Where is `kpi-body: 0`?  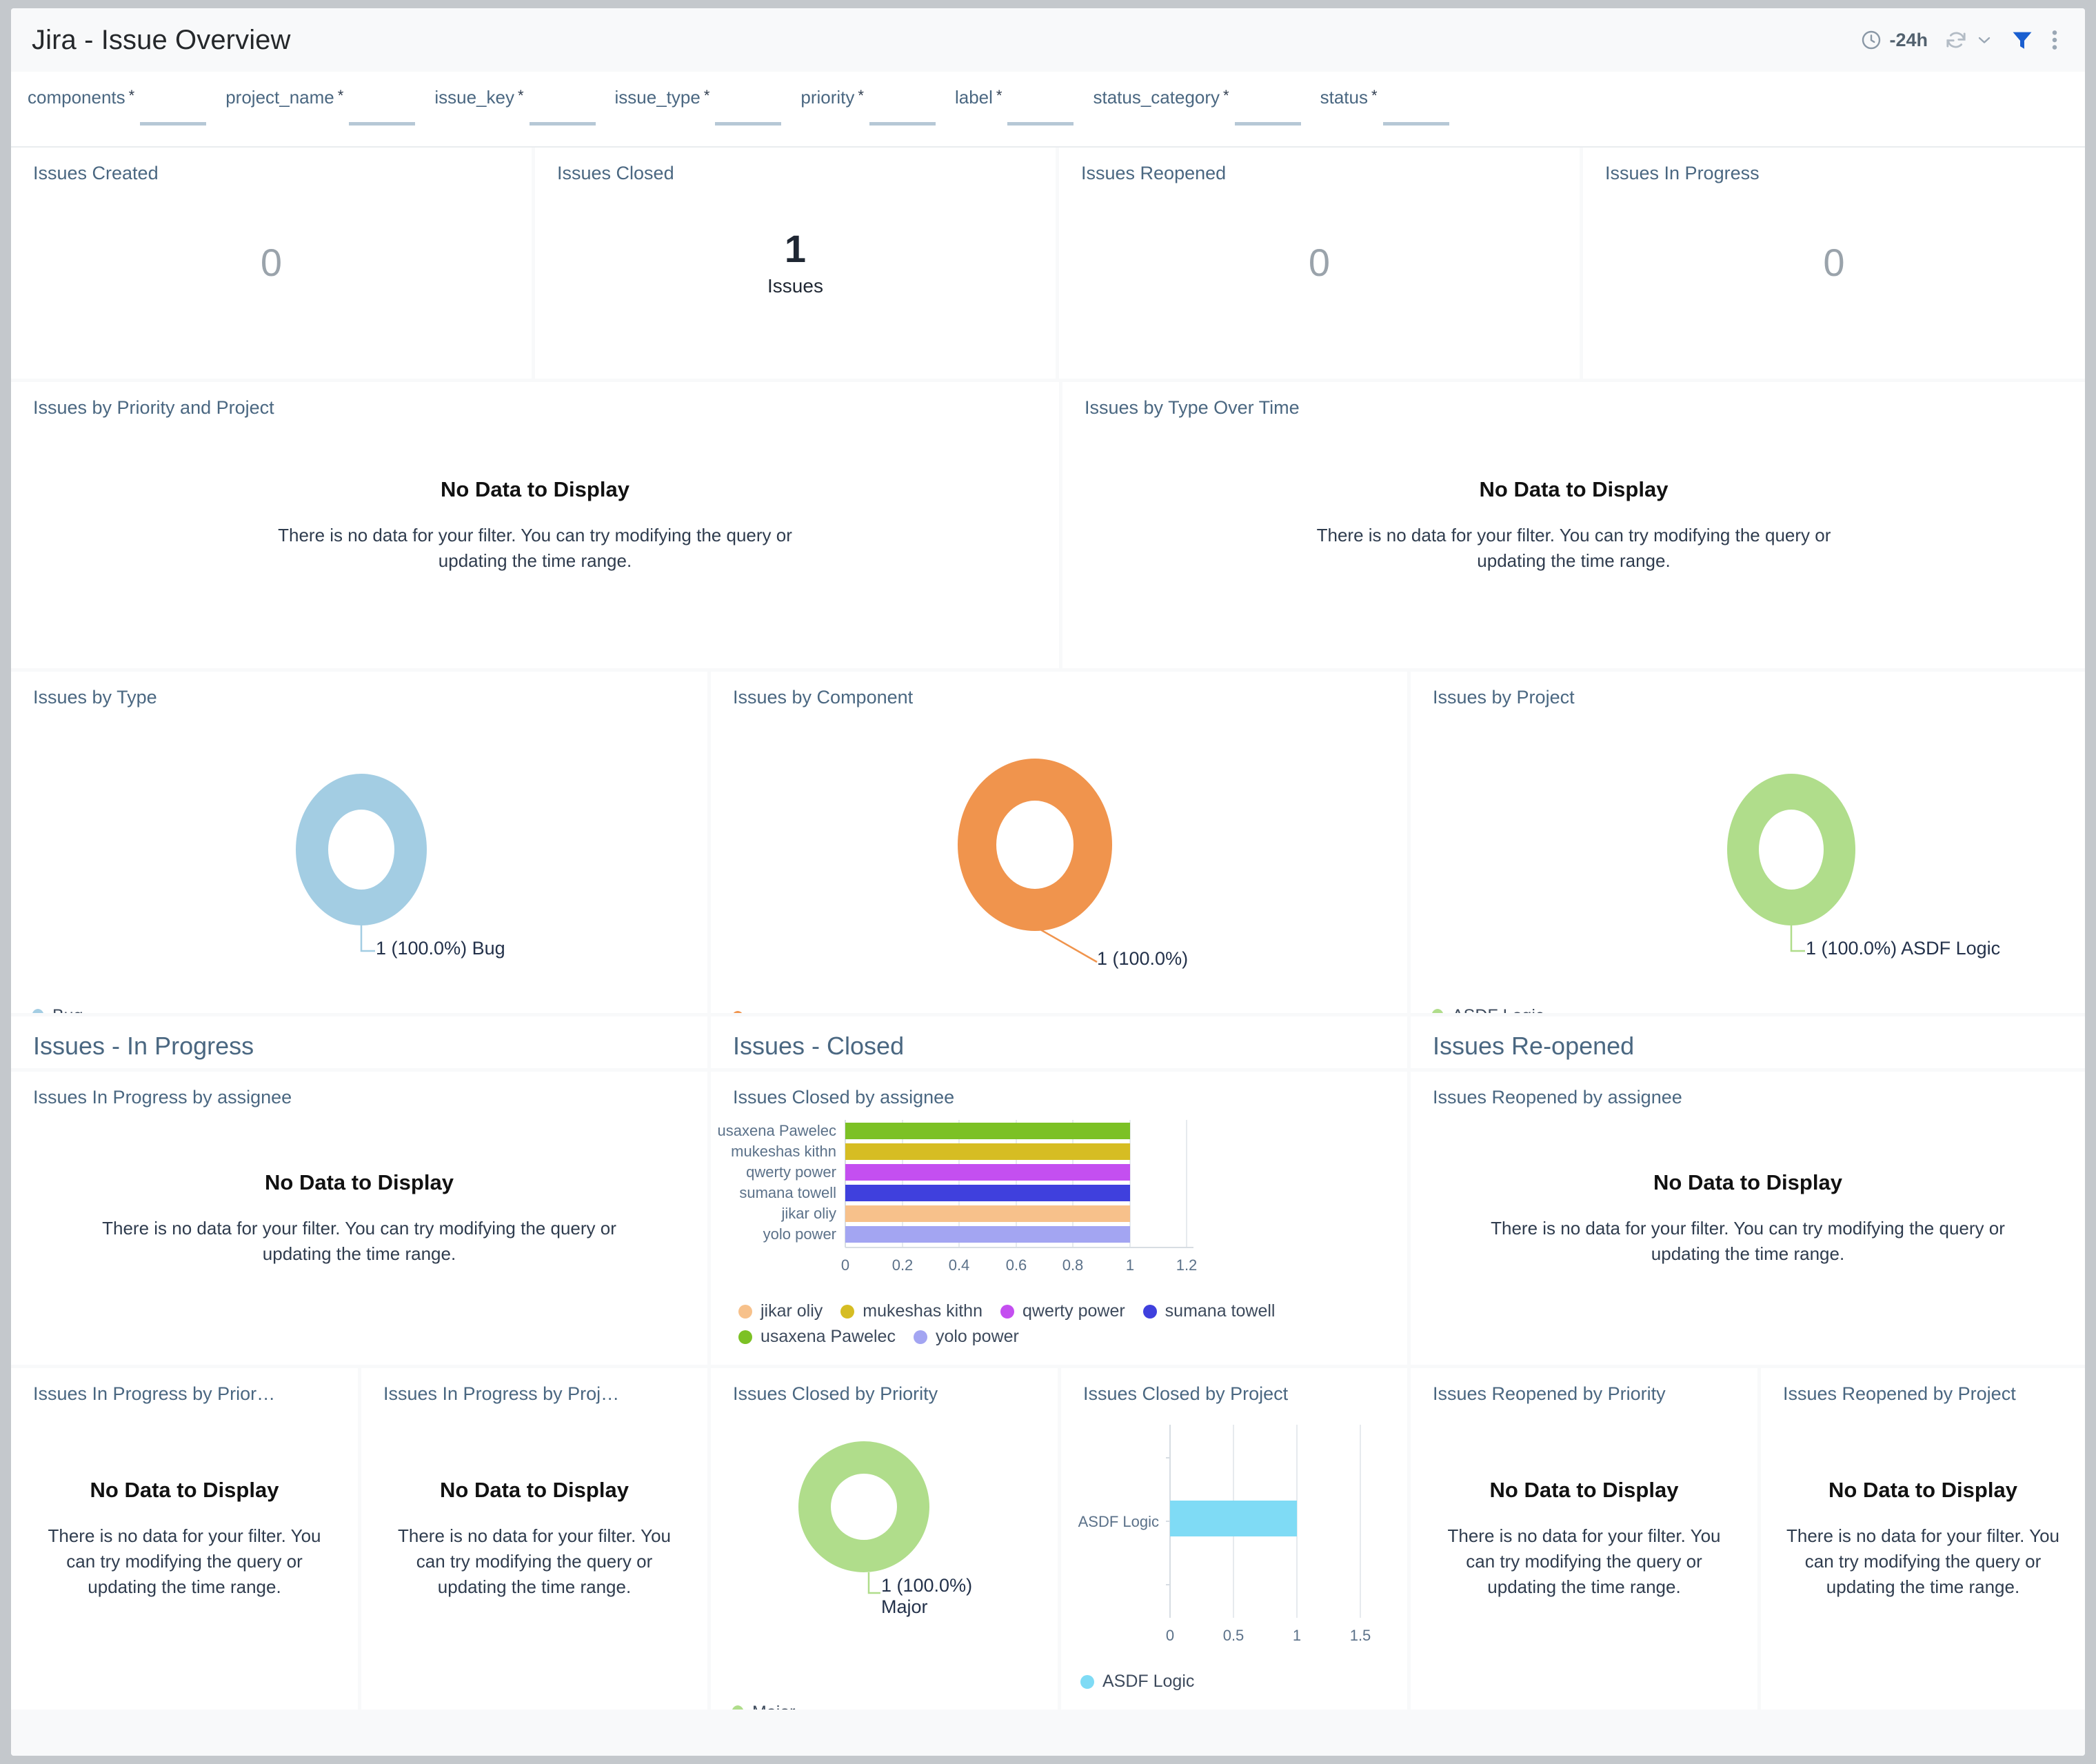 kpi-body: 0 is located at coordinates (1319, 264).